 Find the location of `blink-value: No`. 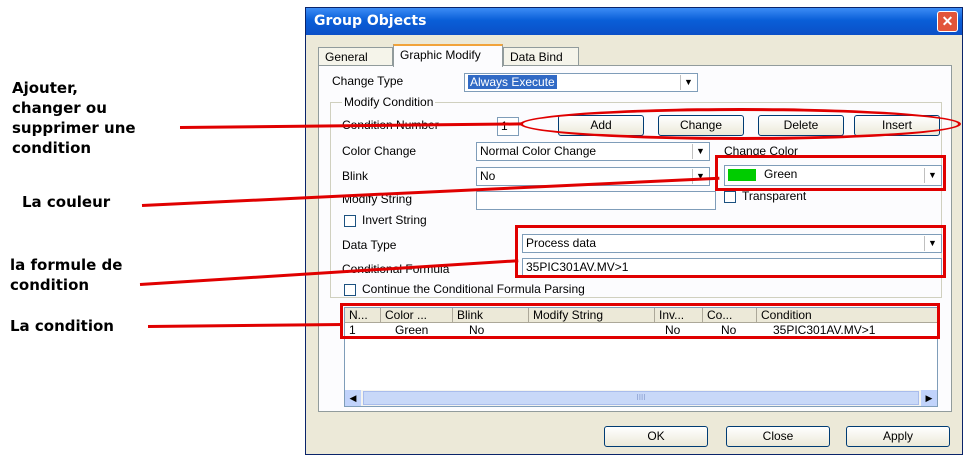

blink-value: No is located at coordinates (488, 176).